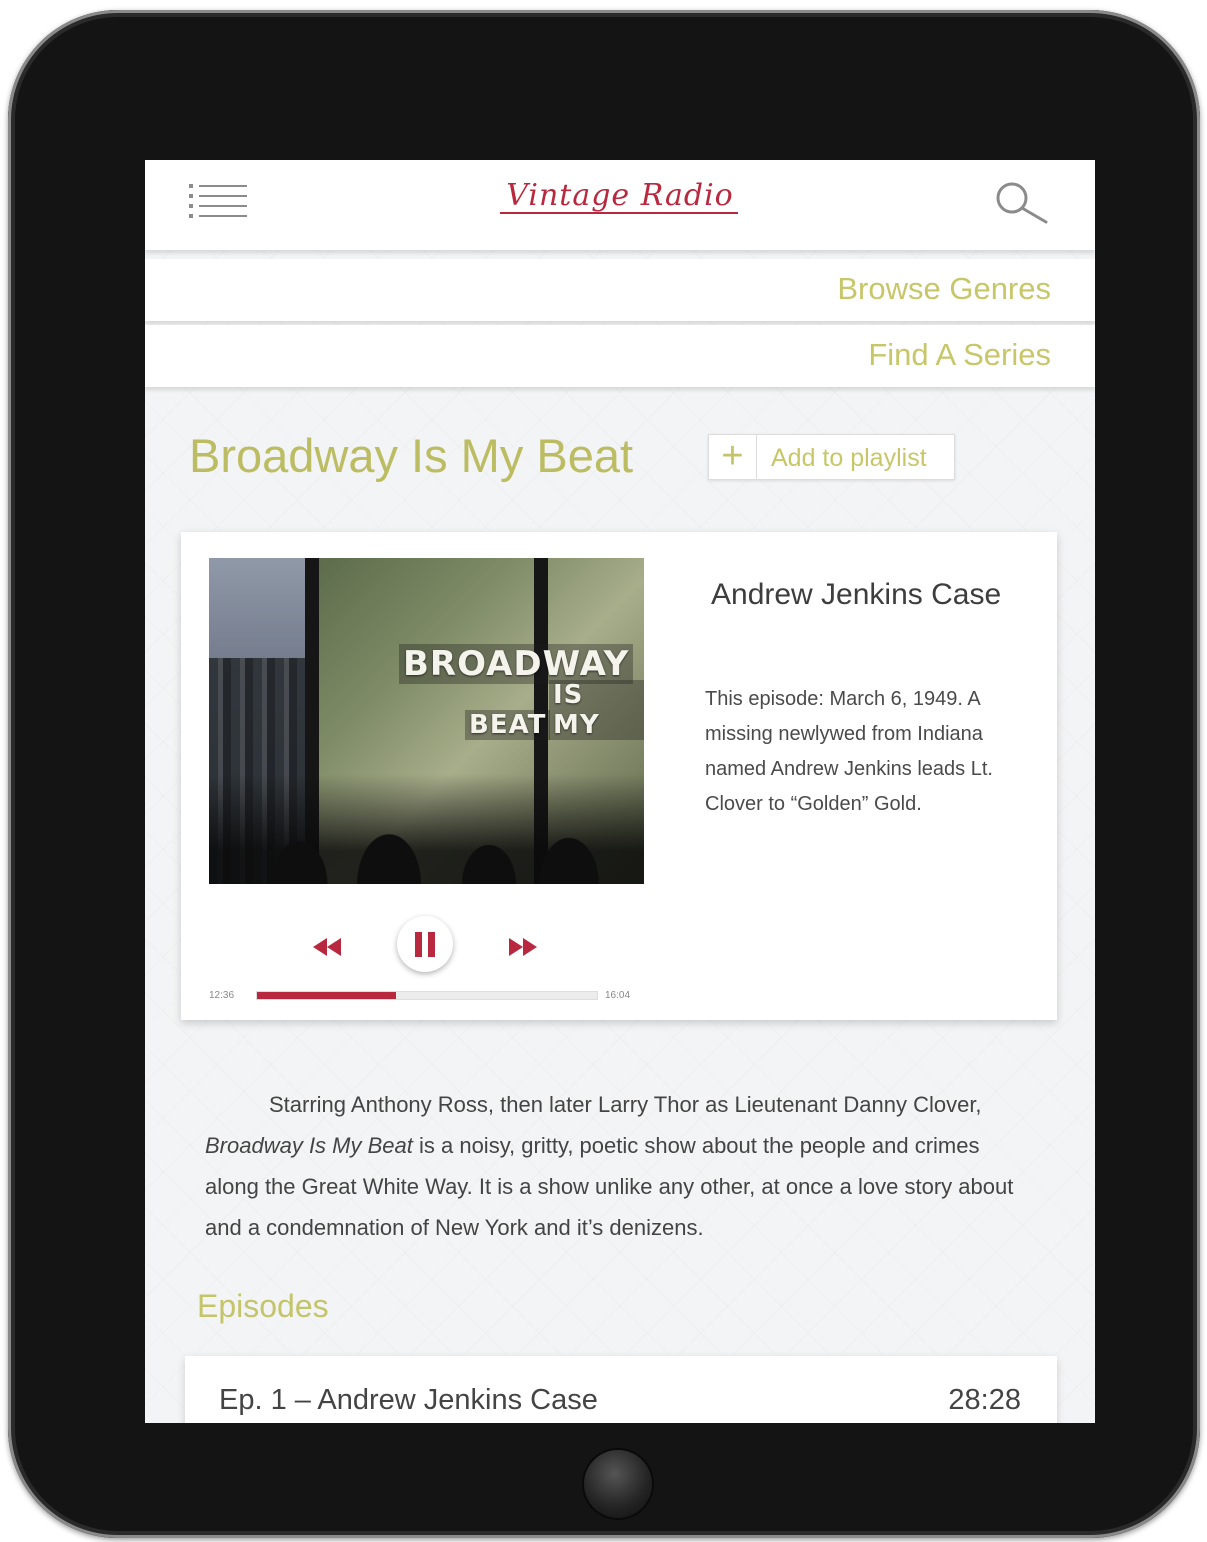  I want to click on fast-forward-button, so click(523, 947).